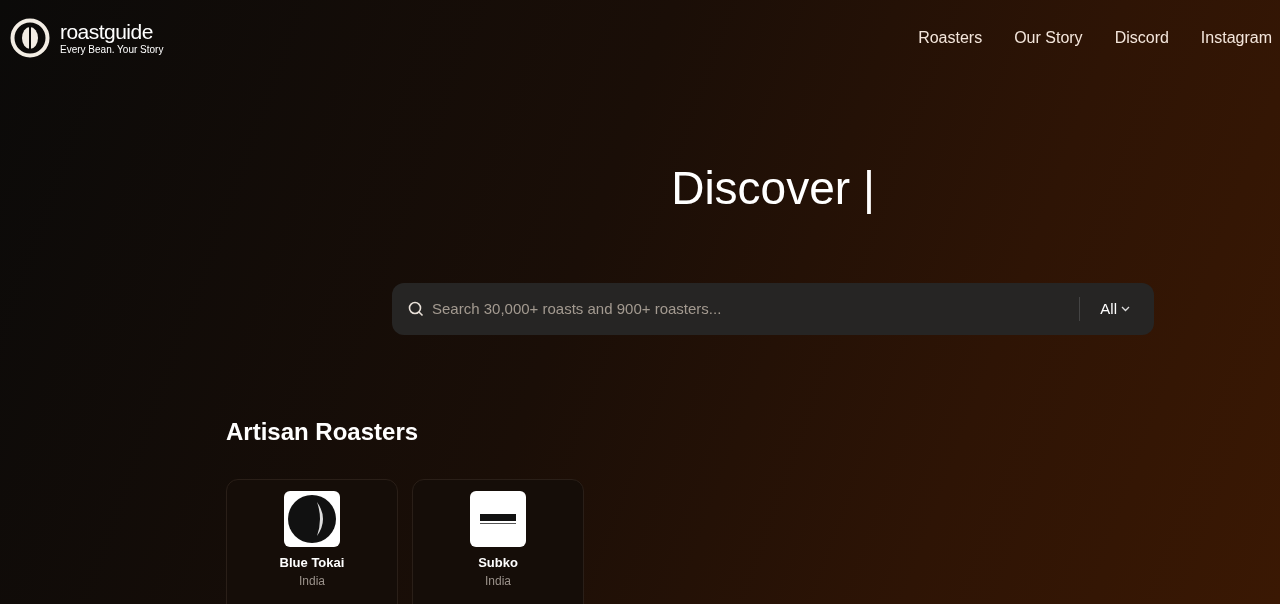 The height and width of the screenshot is (604, 1280). I want to click on nav-link: Our Story, so click(1048, 38).